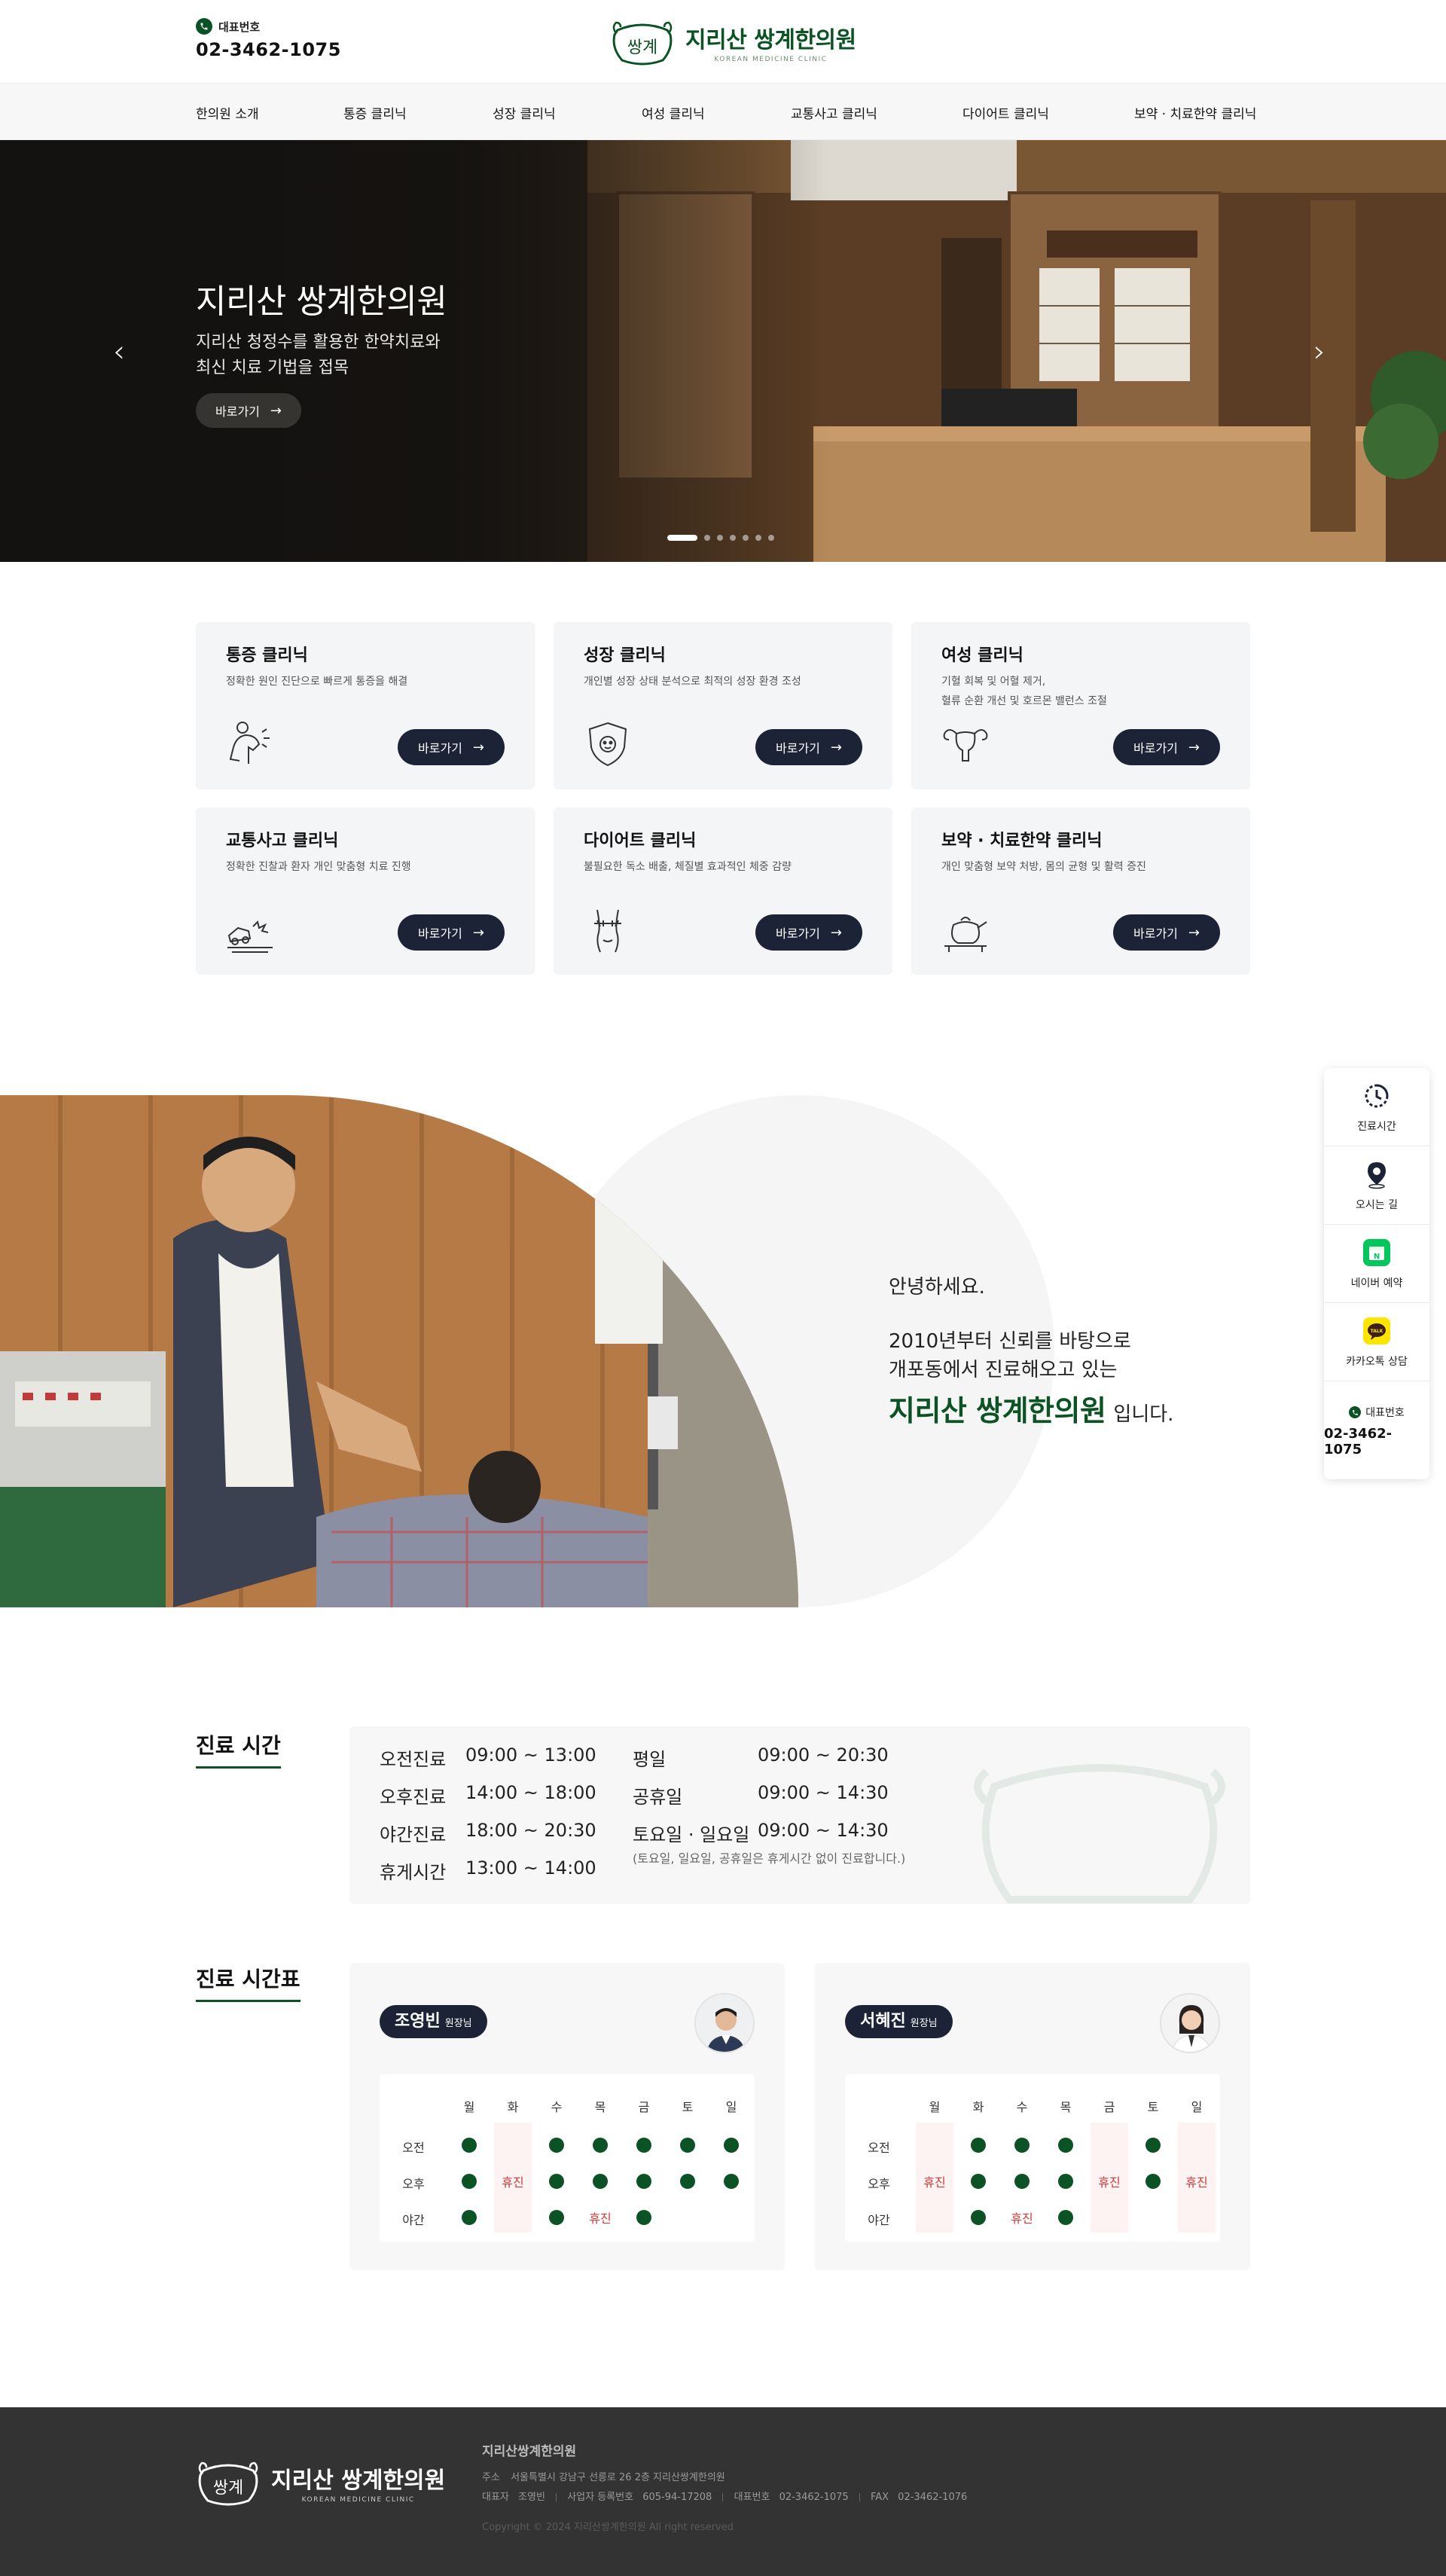  I want to click on hours-label: 오후진료, so click(413, 1798).